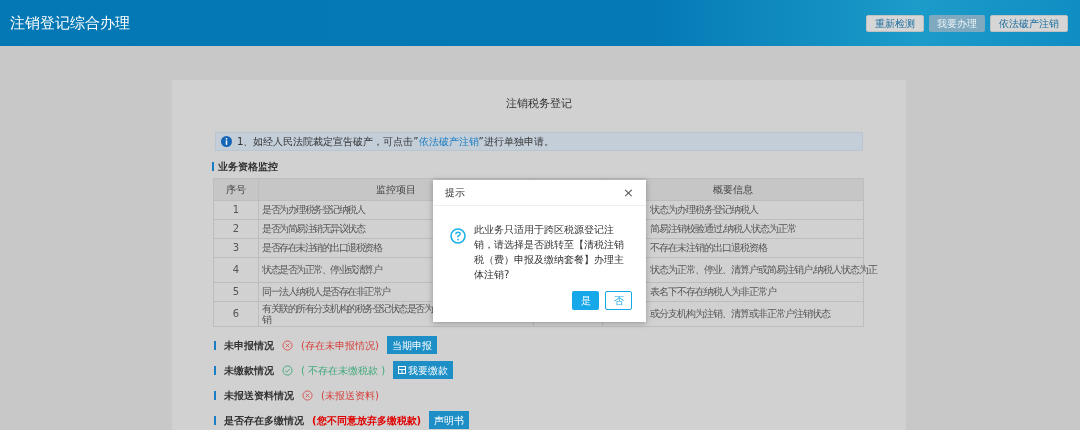 This screenshot has height=430, width=1080. Describe the element at coordinates (713, 291) in the screenshot. I see `table-cell-text: 表名下不存在纳税人为非正常户` at that location.